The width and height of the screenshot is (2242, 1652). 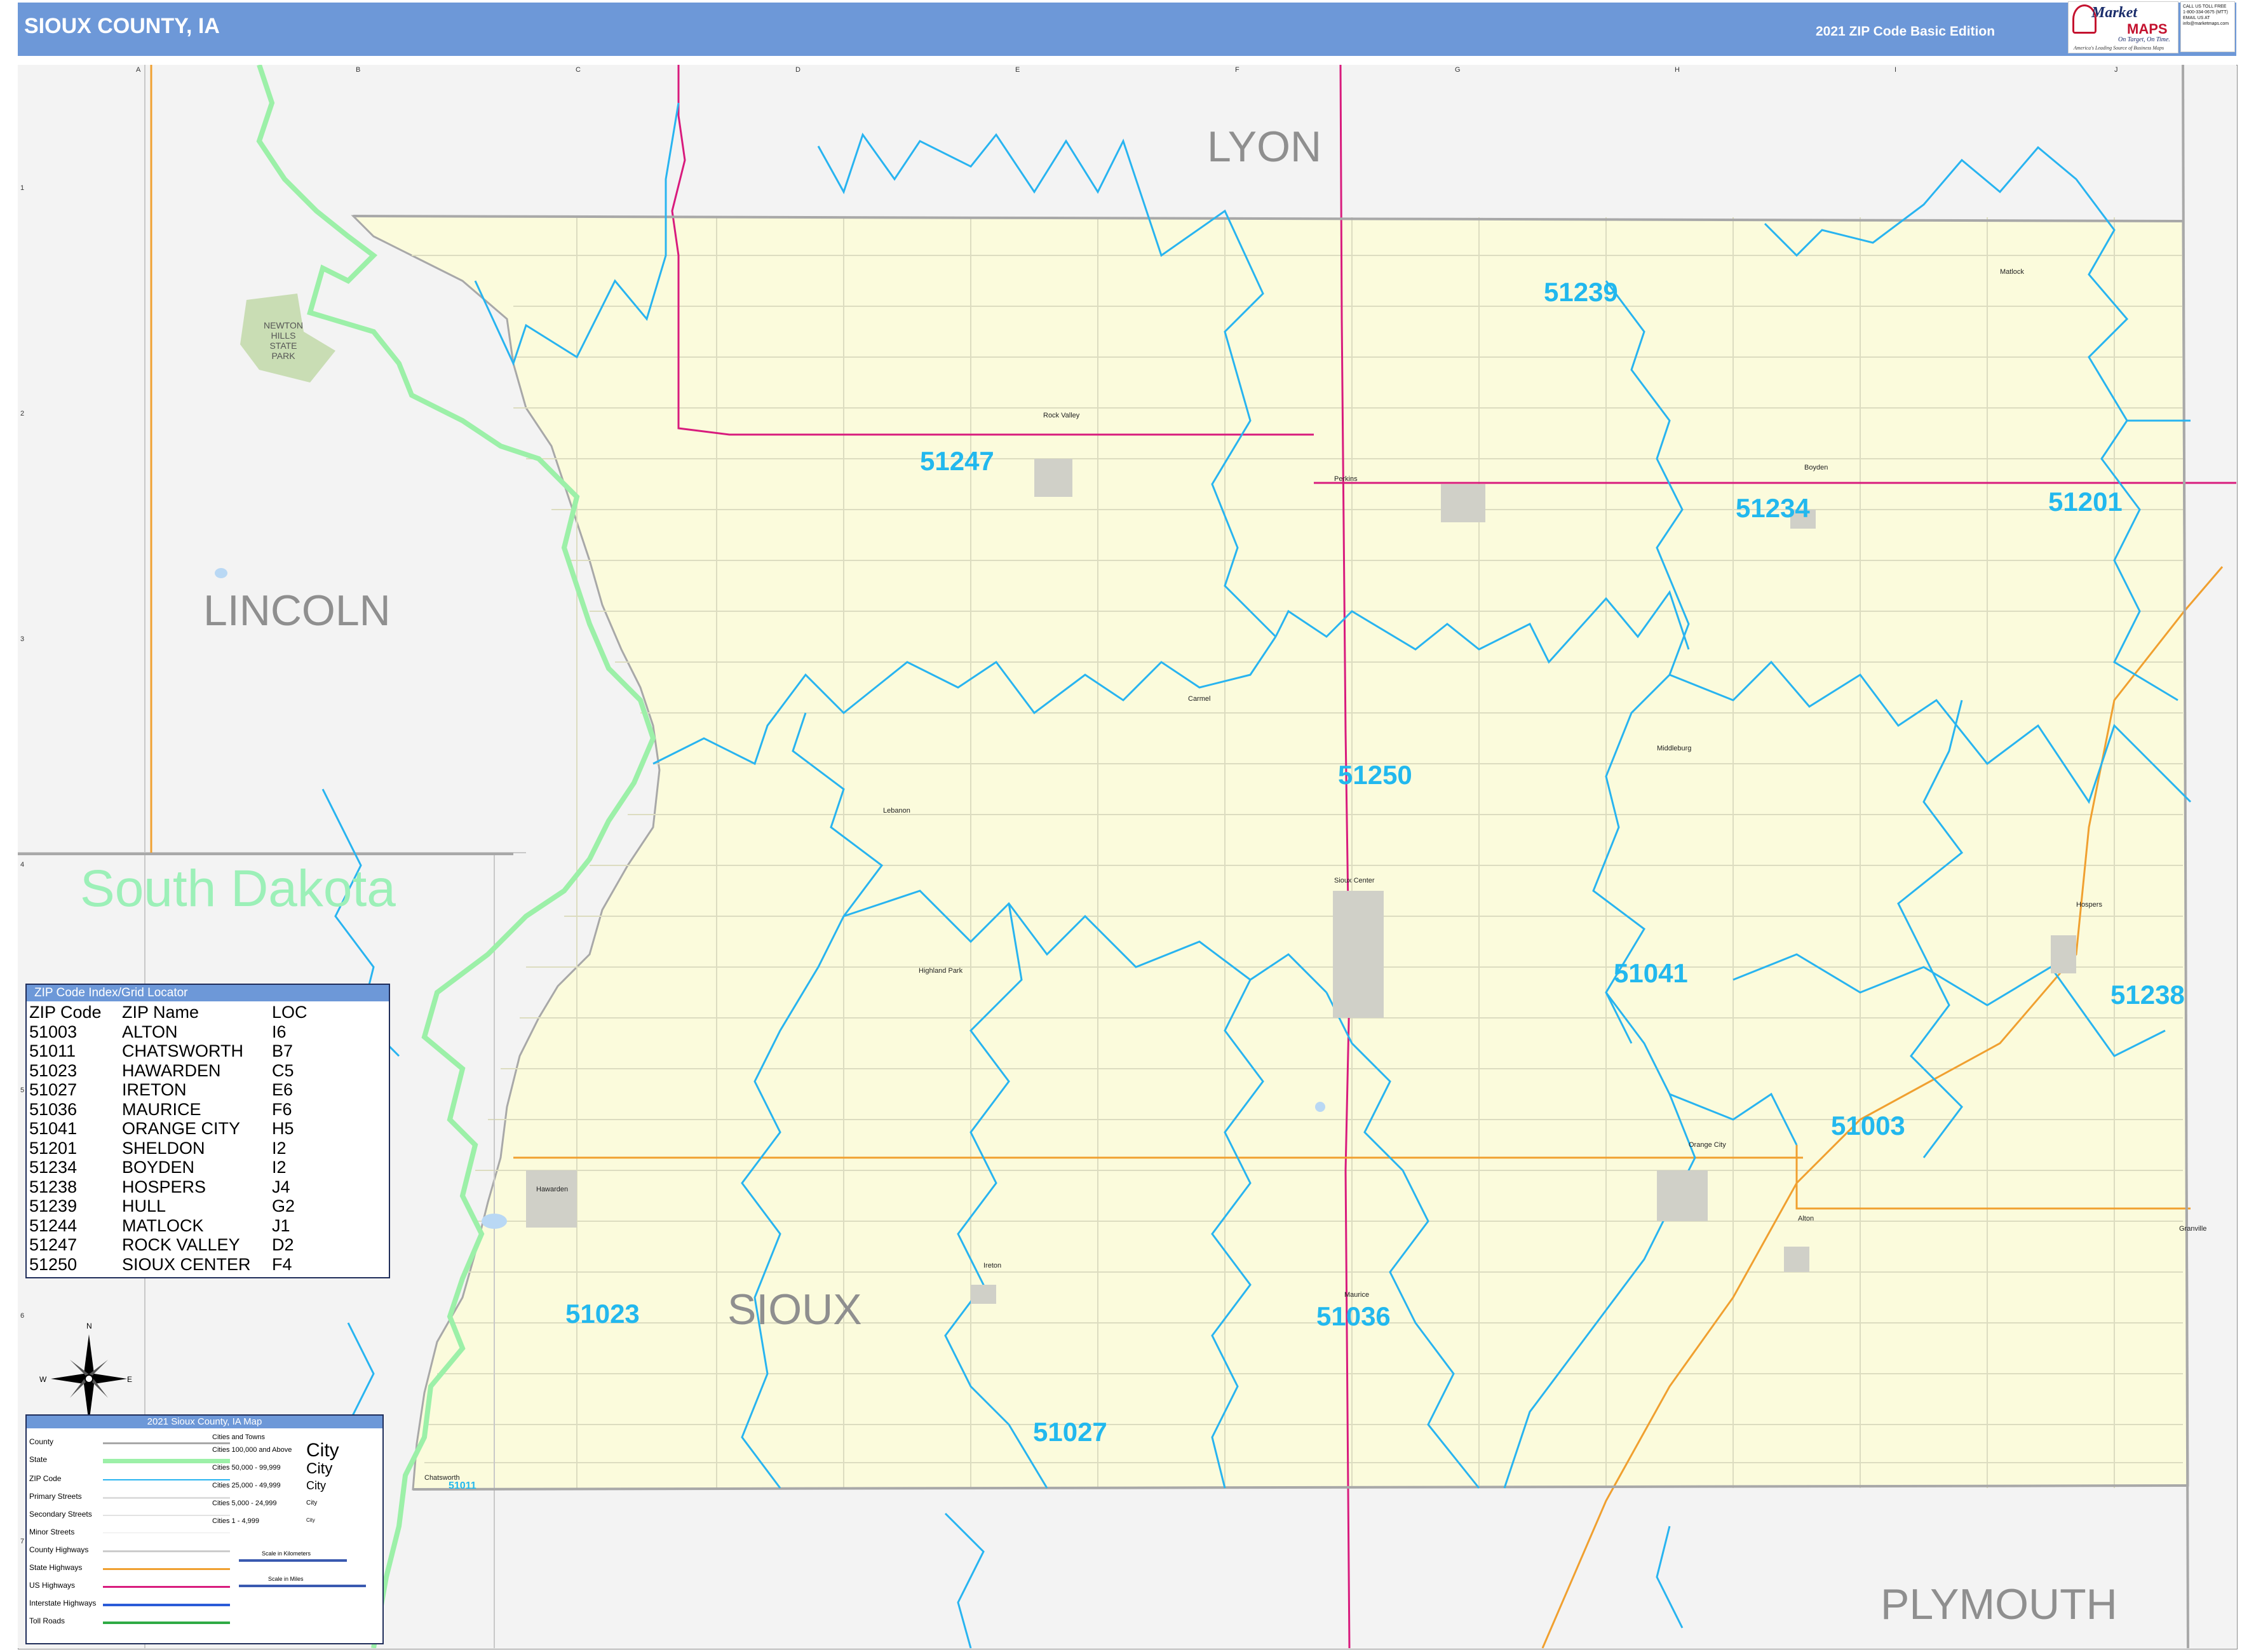 I want to click on zip-name-cell: ROCK VALLEY, so click(x=181, y=1244).